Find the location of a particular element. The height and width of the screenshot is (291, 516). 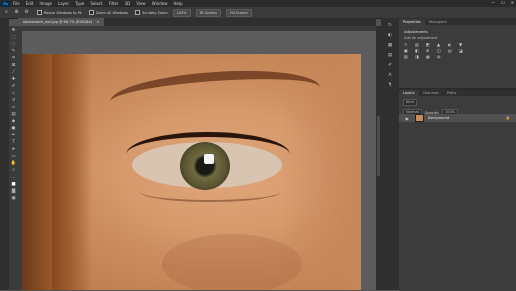

path-select-tool-icon: ➤ is located at coordinates (14, 149).